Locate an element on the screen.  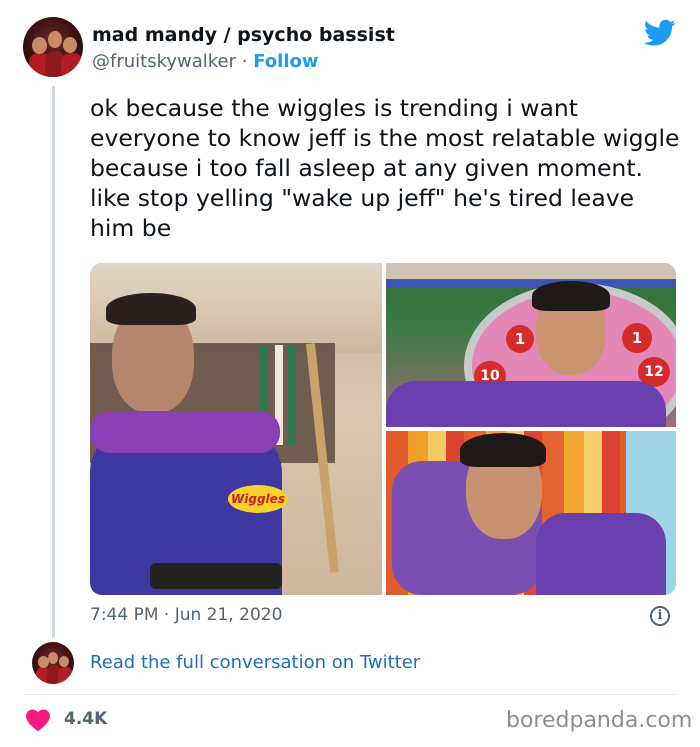
author-handle: @fruitskywalker is located at coordinates (164, 61).